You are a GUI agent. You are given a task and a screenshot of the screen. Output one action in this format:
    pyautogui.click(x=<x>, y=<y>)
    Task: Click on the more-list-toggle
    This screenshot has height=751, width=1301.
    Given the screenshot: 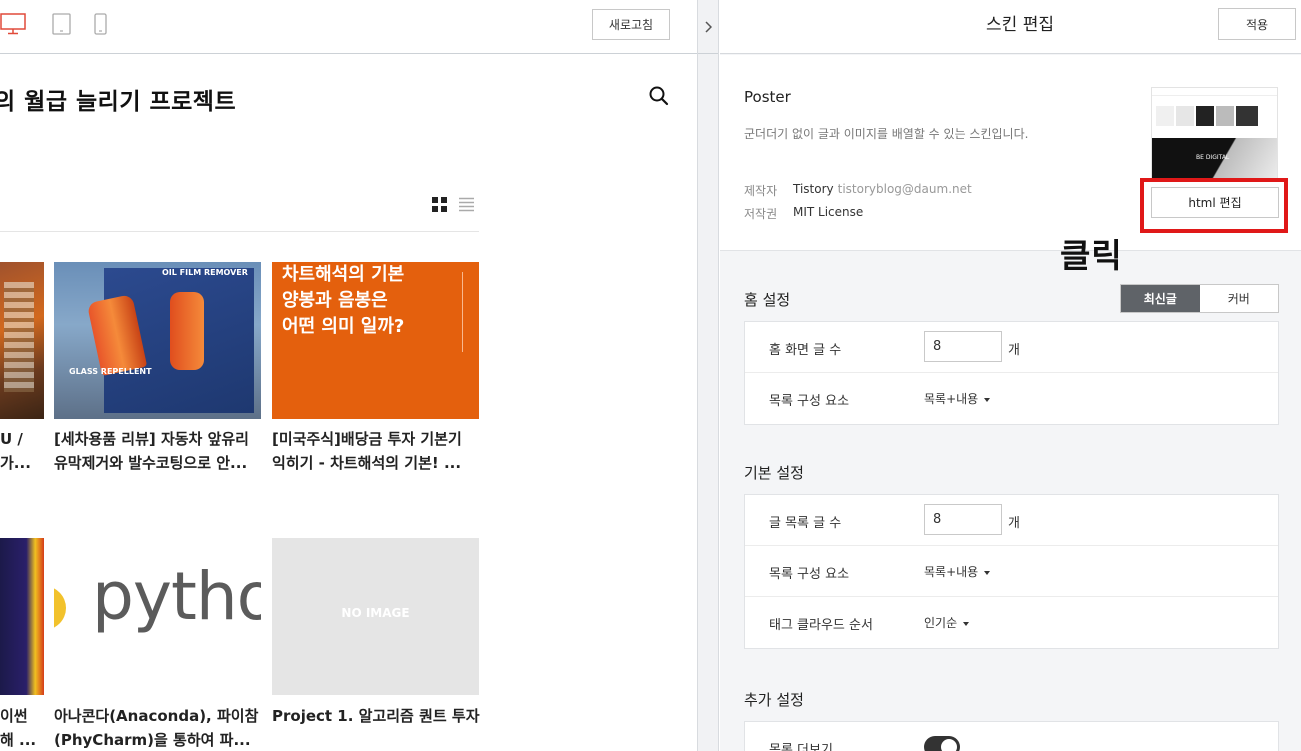 What is the action you would take?
    pyautogui.click(x=942, y=743)
    